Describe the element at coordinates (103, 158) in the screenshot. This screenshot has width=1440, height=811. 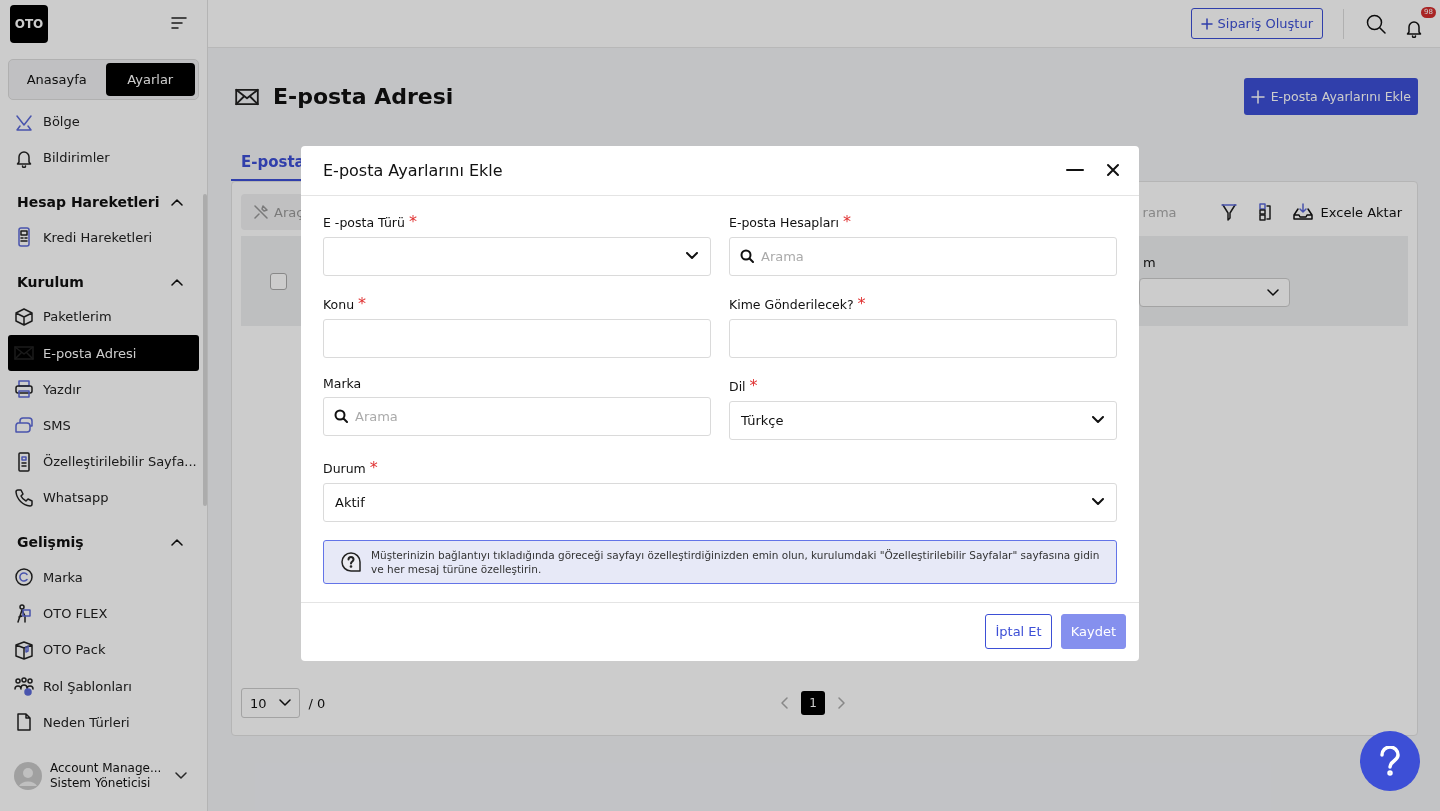
I see `nav-item: Bildirimler` at that location.